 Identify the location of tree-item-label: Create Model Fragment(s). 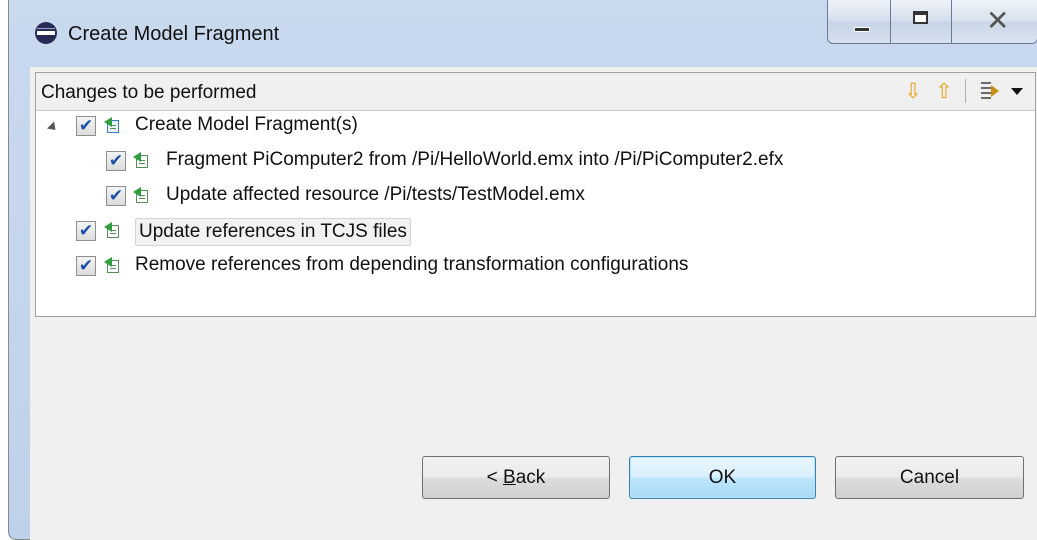
(246, 124).